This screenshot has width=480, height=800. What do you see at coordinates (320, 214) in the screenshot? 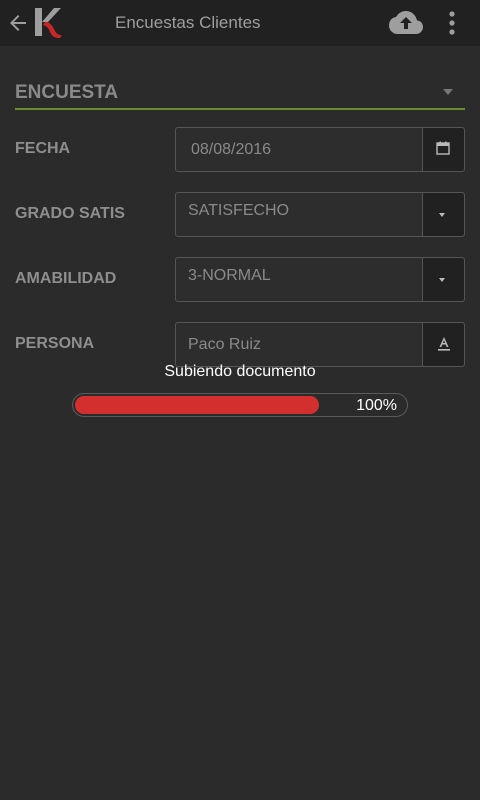
I see `grado-satis-select: SATISFECHO` at bounding box center [320, 214].